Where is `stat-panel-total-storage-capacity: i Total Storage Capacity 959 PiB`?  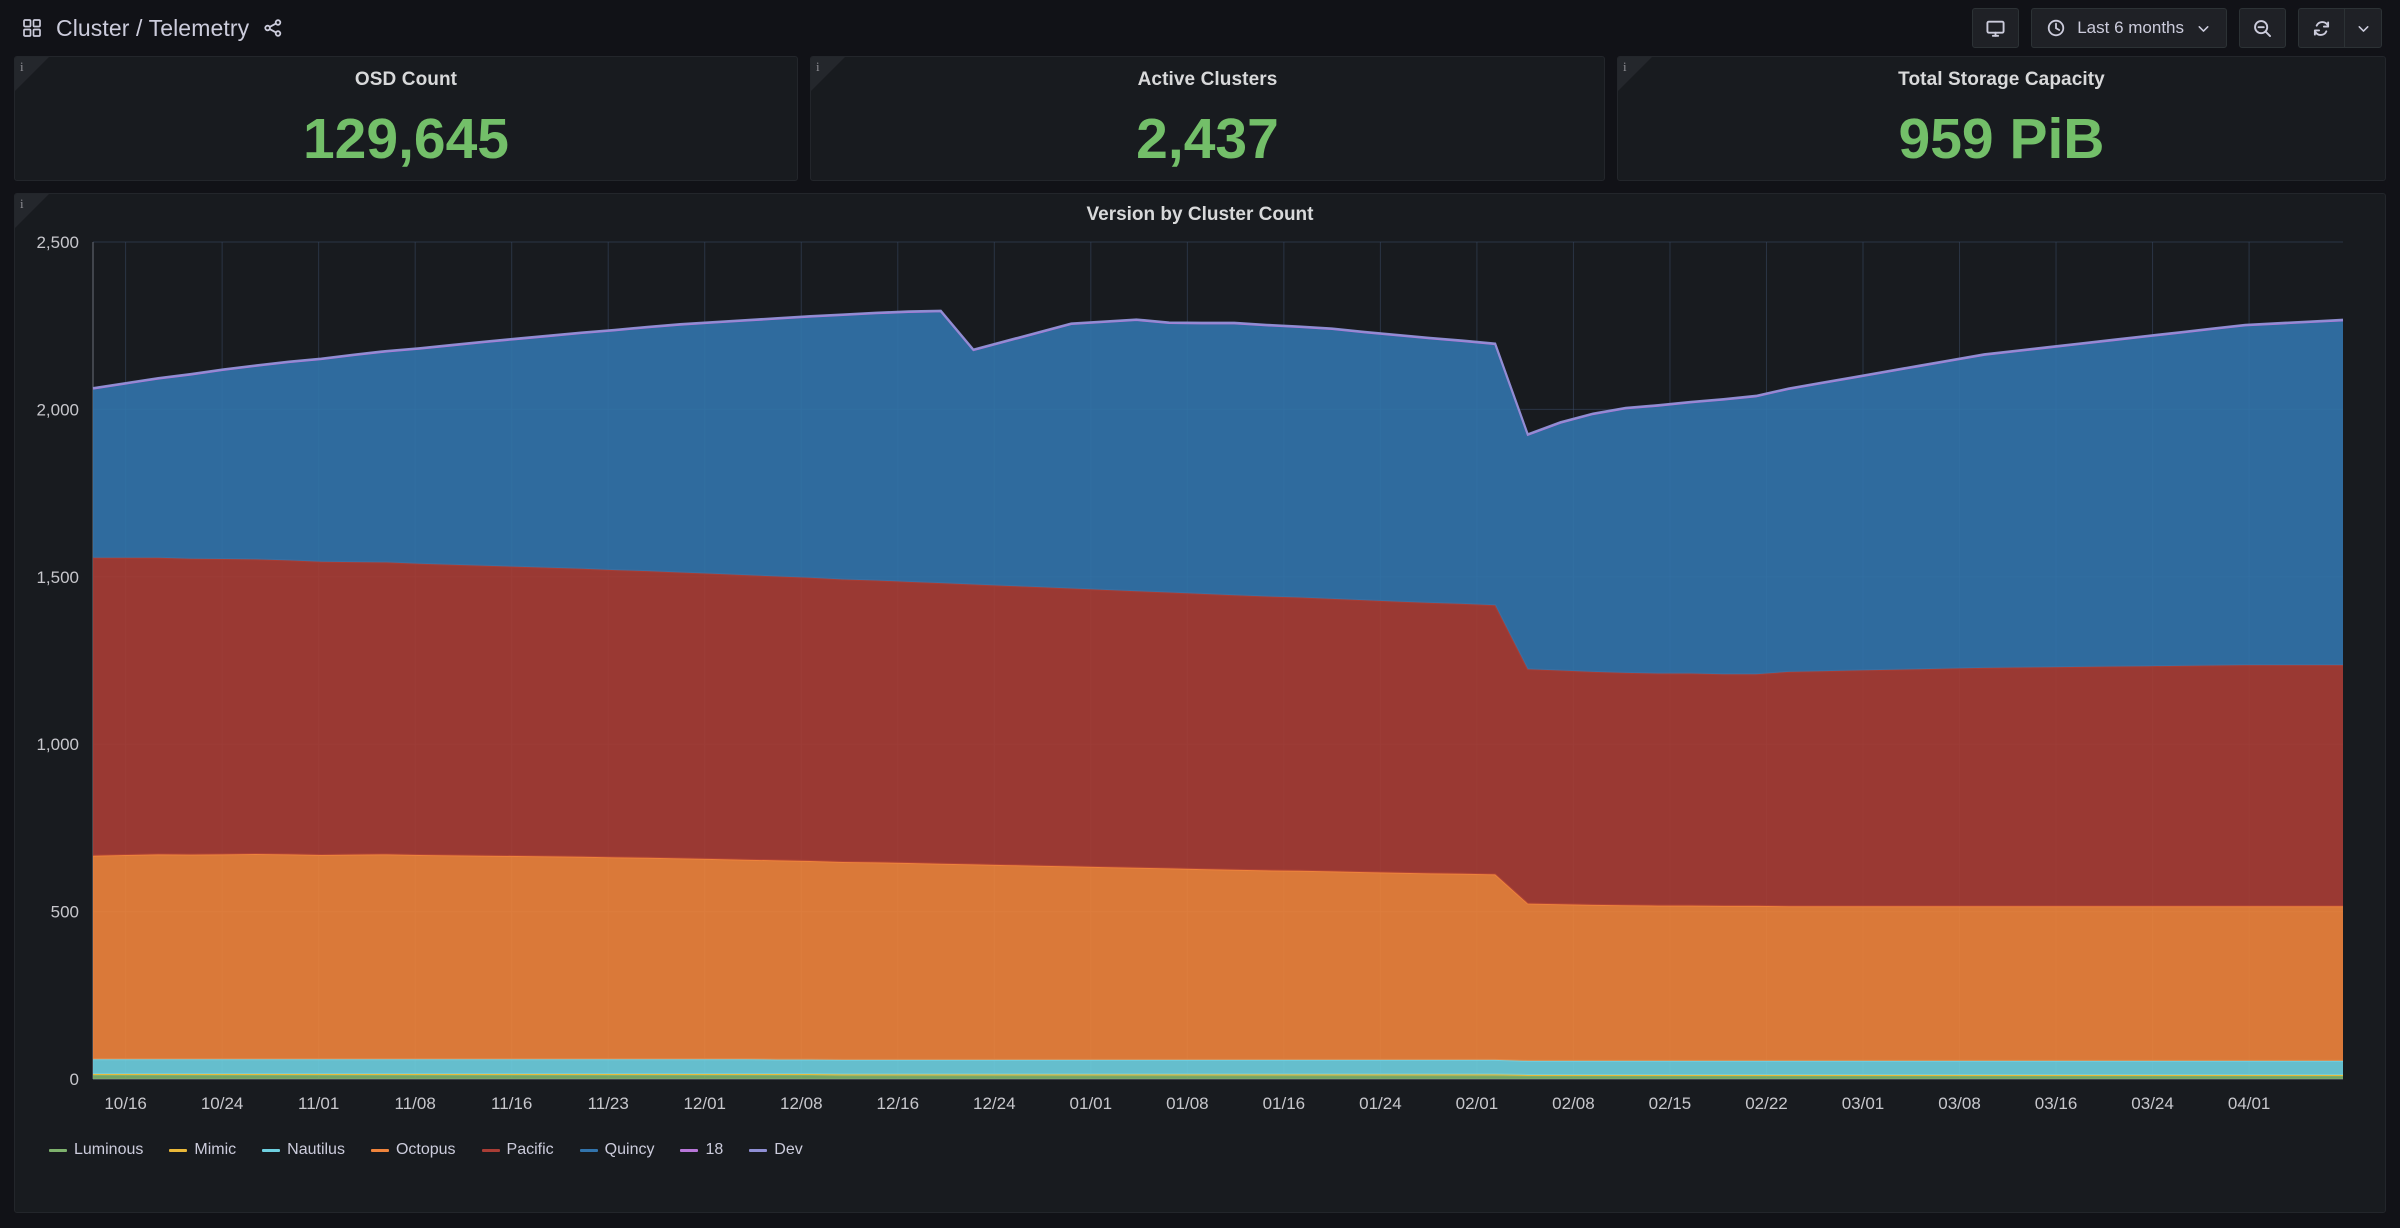
stat-panel-total-storage-capacity: i Total Storage Capacity 959 PiB is located at coordinates (2001, 118).